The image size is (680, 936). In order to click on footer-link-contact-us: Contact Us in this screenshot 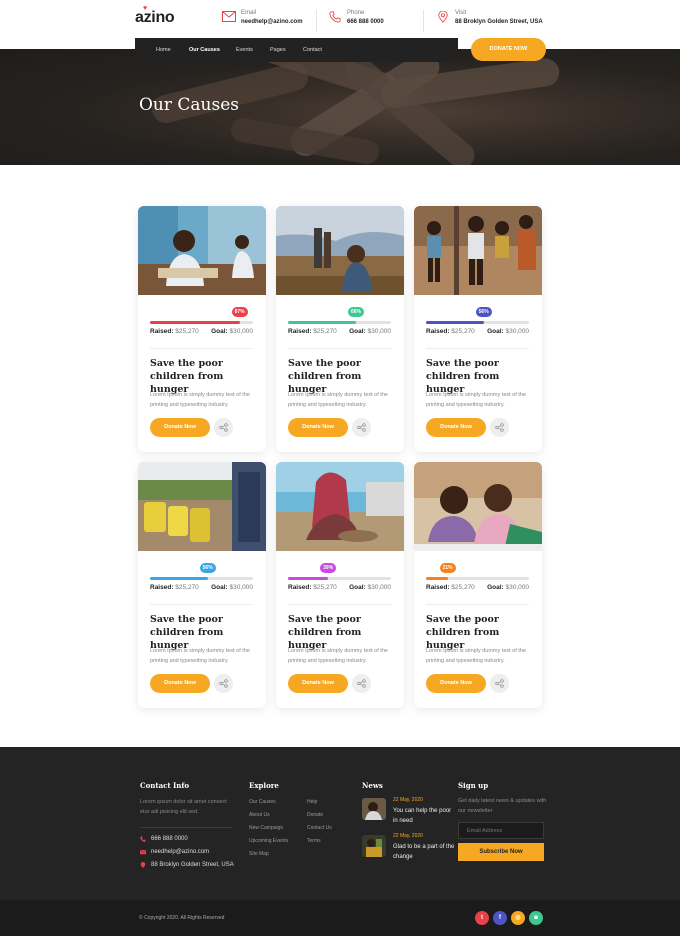, I will do `click(319, 828)`.